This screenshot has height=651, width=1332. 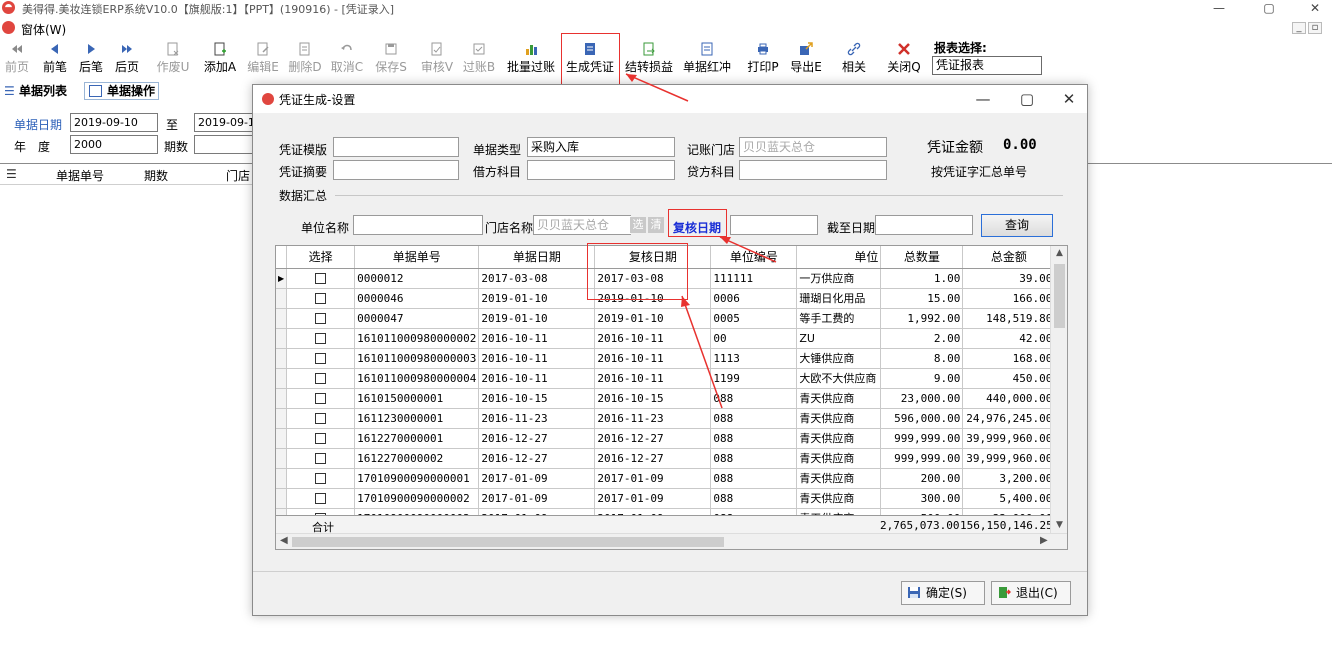 What do you see at coordinates (55, 57) in the screenshot?
I see `prev-record-button: 前笔` at bounding box center [55, 57].